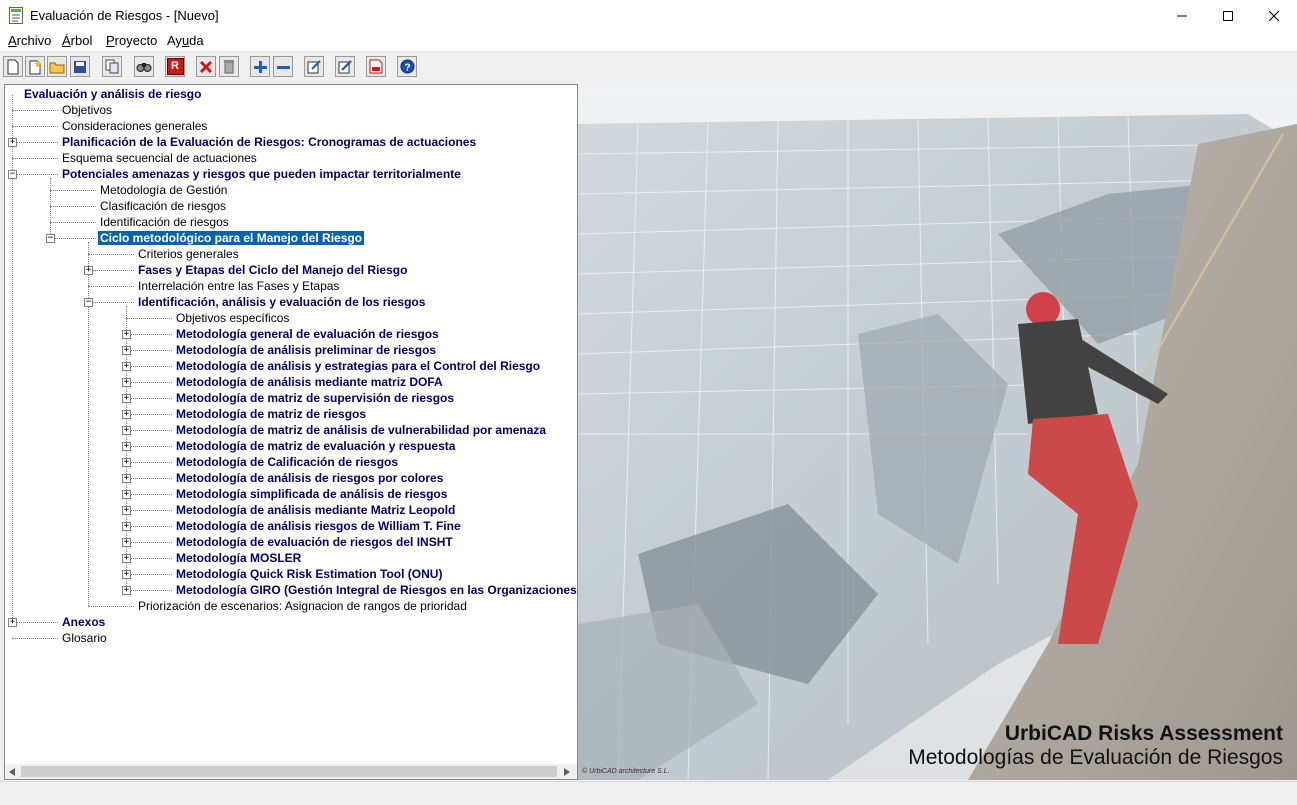 This screenshot has width=1297, height=805. What do you see at coordinates (87, 110) in the screenshot?
I see `tree-node: Objetivos` at bounding box center [87, 110].